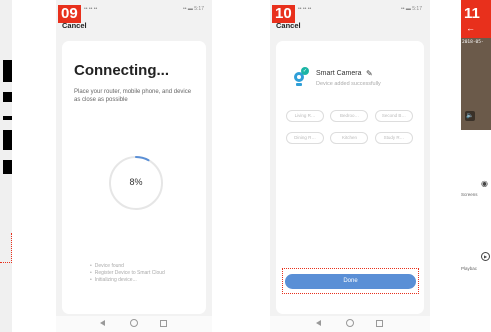 The image size is (491, 332). Describe the element at coordinates (127, 266) in the screenshot. I see `status-item: Device found` at that location.